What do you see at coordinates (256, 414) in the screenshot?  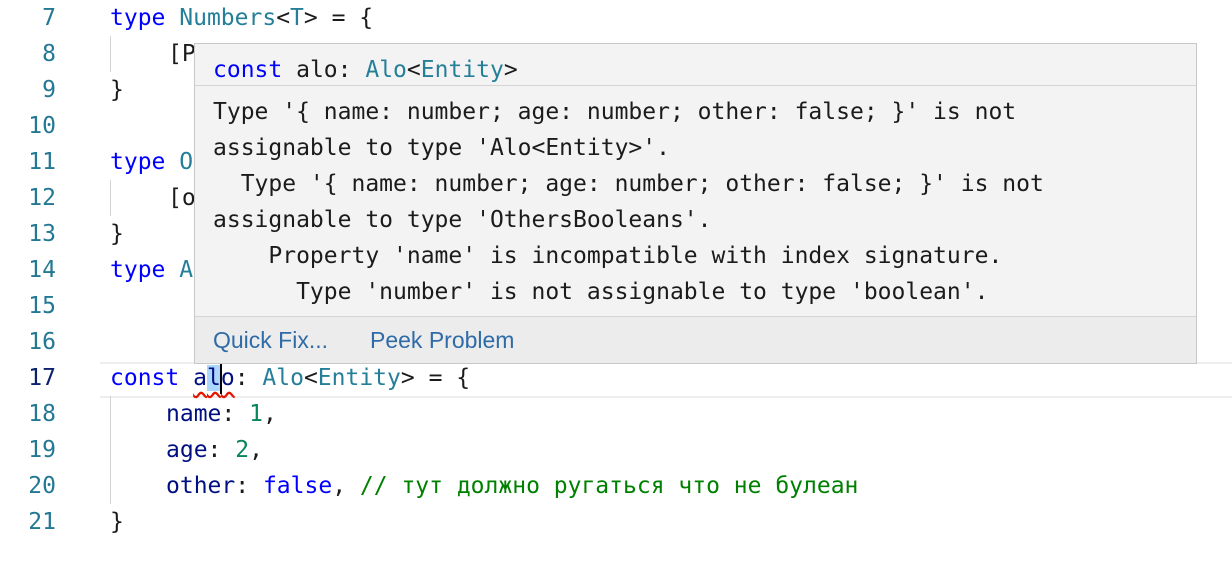 I see `number-literal: 1` at bounding box center [256, 414].